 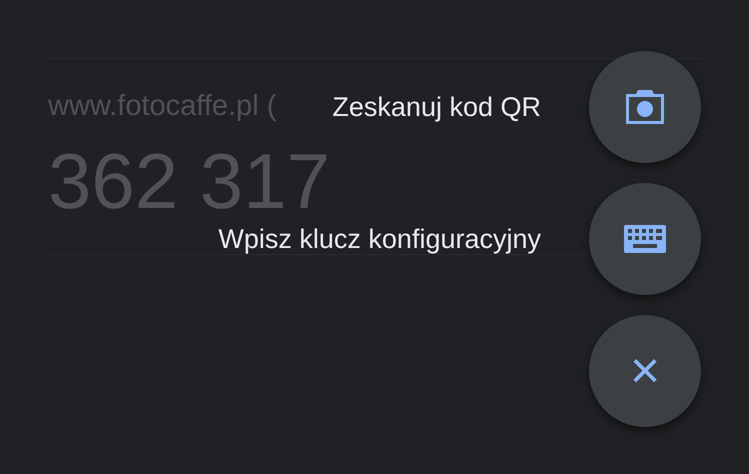 What do you see at coordinates (645, 107) in the screenshot?
I see `camera-icon` at bounding box center [645, 107].